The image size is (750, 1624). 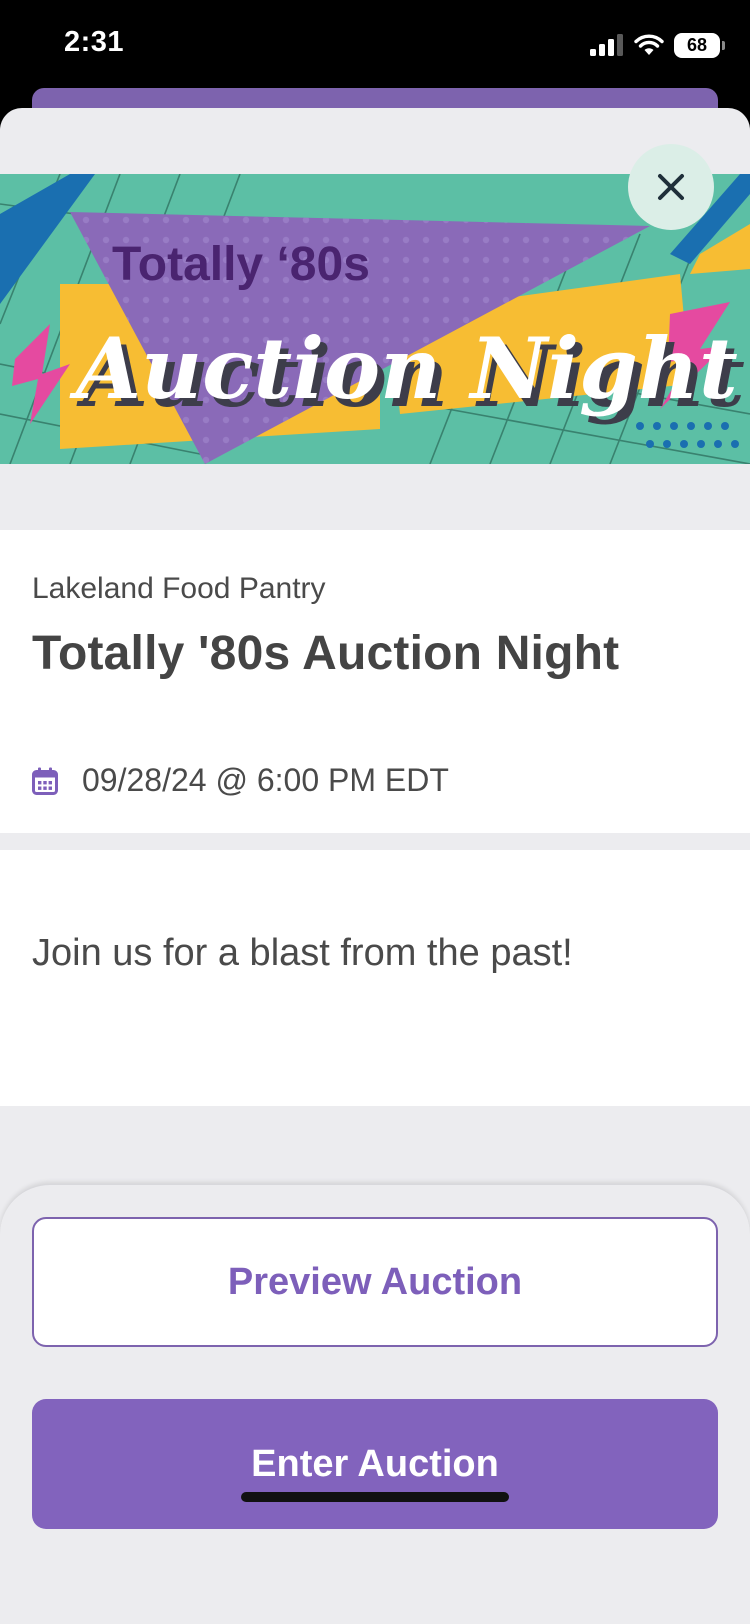 I want to click on banner-line2: Auction Night, so click(x=403, y=368).